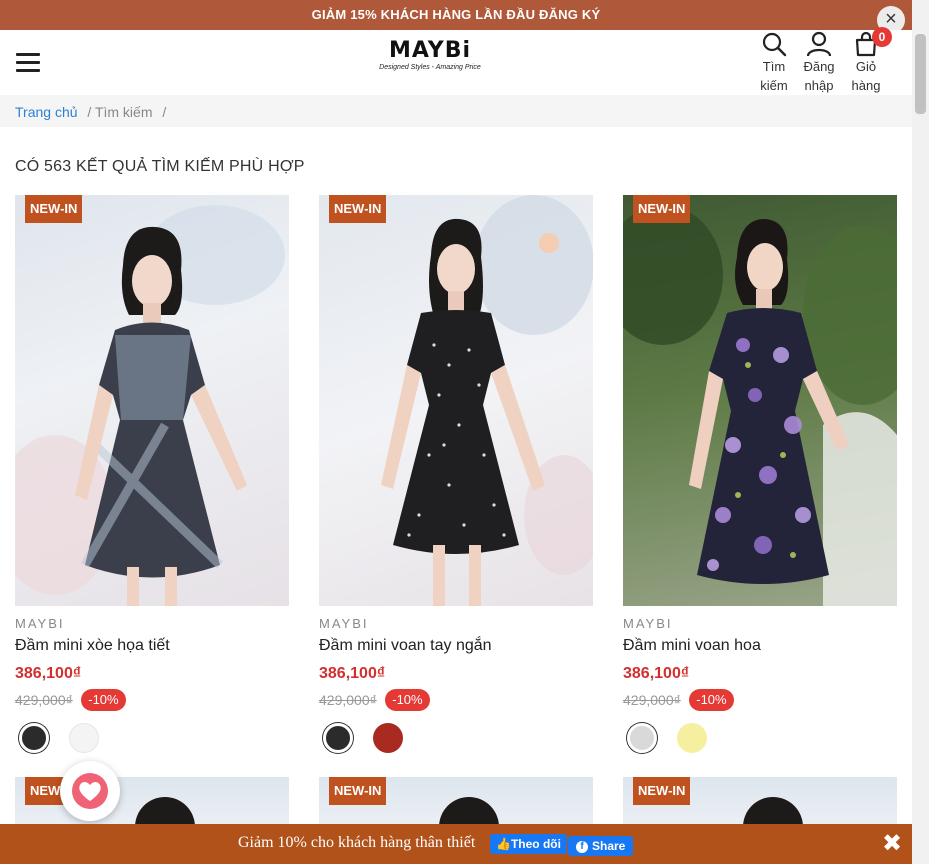 The width and height of the screenshot is (929, 864). What do you see at coordinates (920, 74) in the screenshot?
I see `scrollbar-thumb` at bounding box center [920, 74].